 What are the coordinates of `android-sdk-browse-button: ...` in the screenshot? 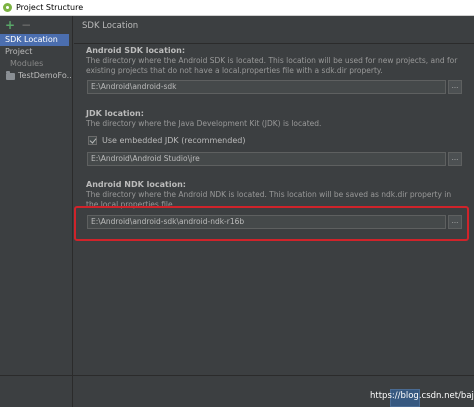 It's located at (455, 87).